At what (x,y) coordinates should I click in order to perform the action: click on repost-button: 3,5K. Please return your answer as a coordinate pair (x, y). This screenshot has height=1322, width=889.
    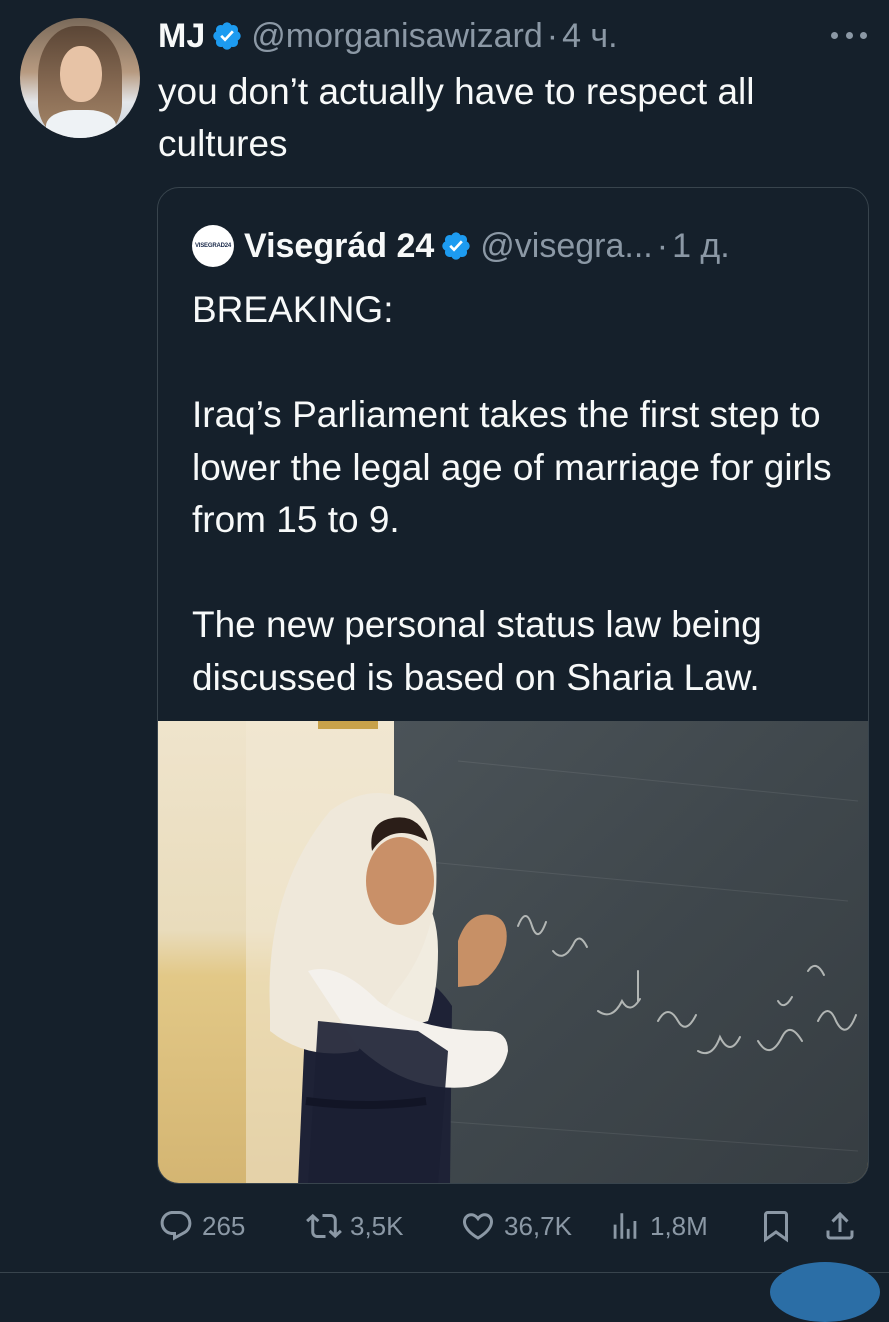
    Looking at the image, I should click on (355, 1226).